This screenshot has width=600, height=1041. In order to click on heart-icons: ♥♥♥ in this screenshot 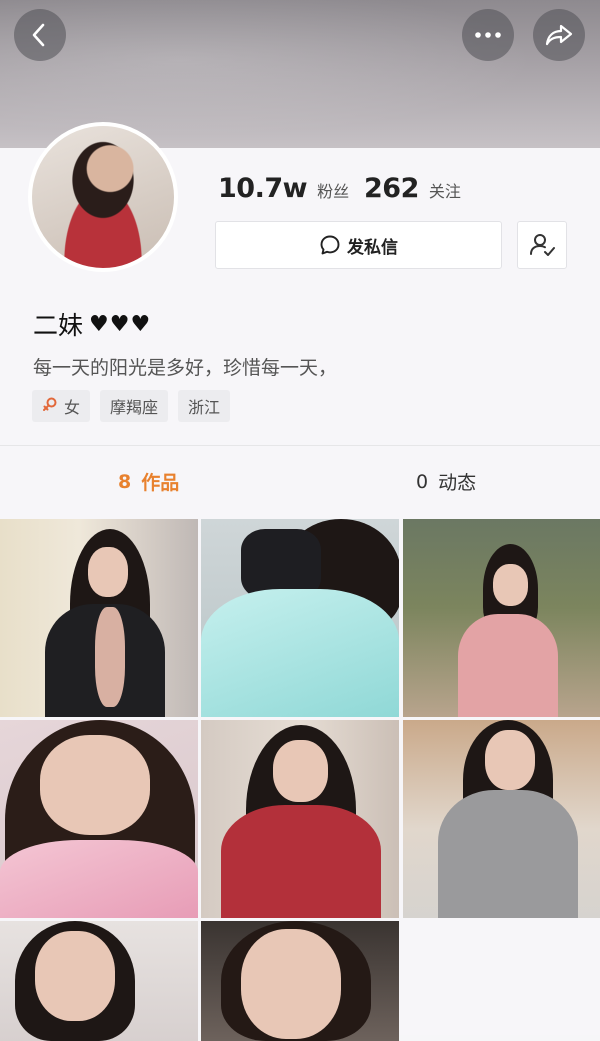, I will do `click(120, 324)`.